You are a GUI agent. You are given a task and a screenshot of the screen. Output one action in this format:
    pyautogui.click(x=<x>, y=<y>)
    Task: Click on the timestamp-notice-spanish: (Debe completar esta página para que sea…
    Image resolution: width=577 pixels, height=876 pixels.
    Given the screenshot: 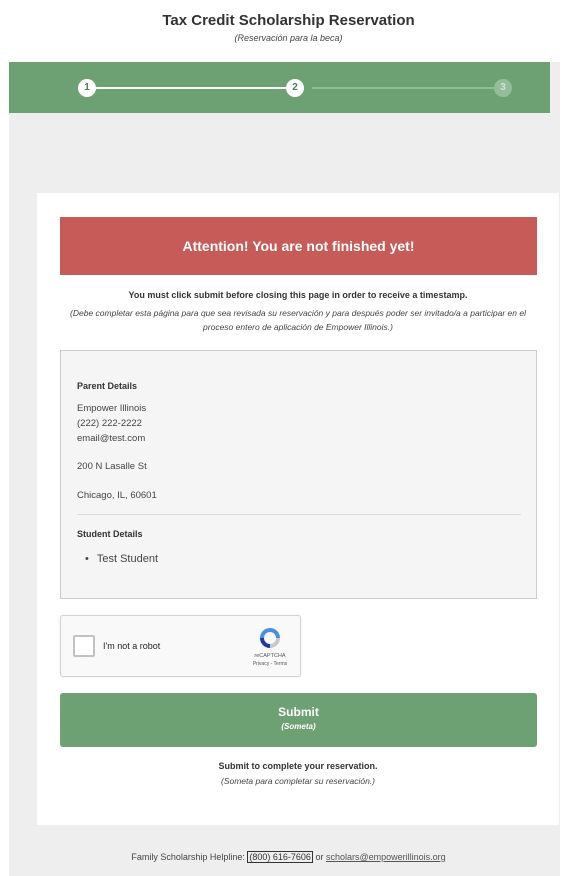 What is the action you would take?
    pyautogui.click(x=298, y=320)
    